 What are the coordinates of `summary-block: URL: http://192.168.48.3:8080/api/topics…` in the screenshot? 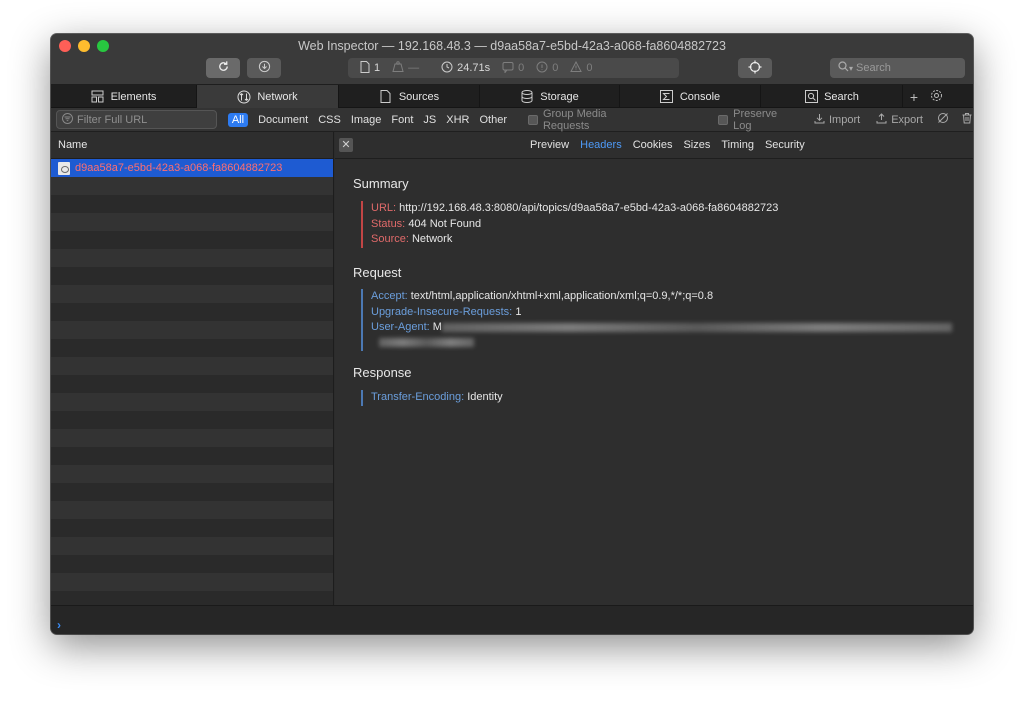 It's located at (569, 224).